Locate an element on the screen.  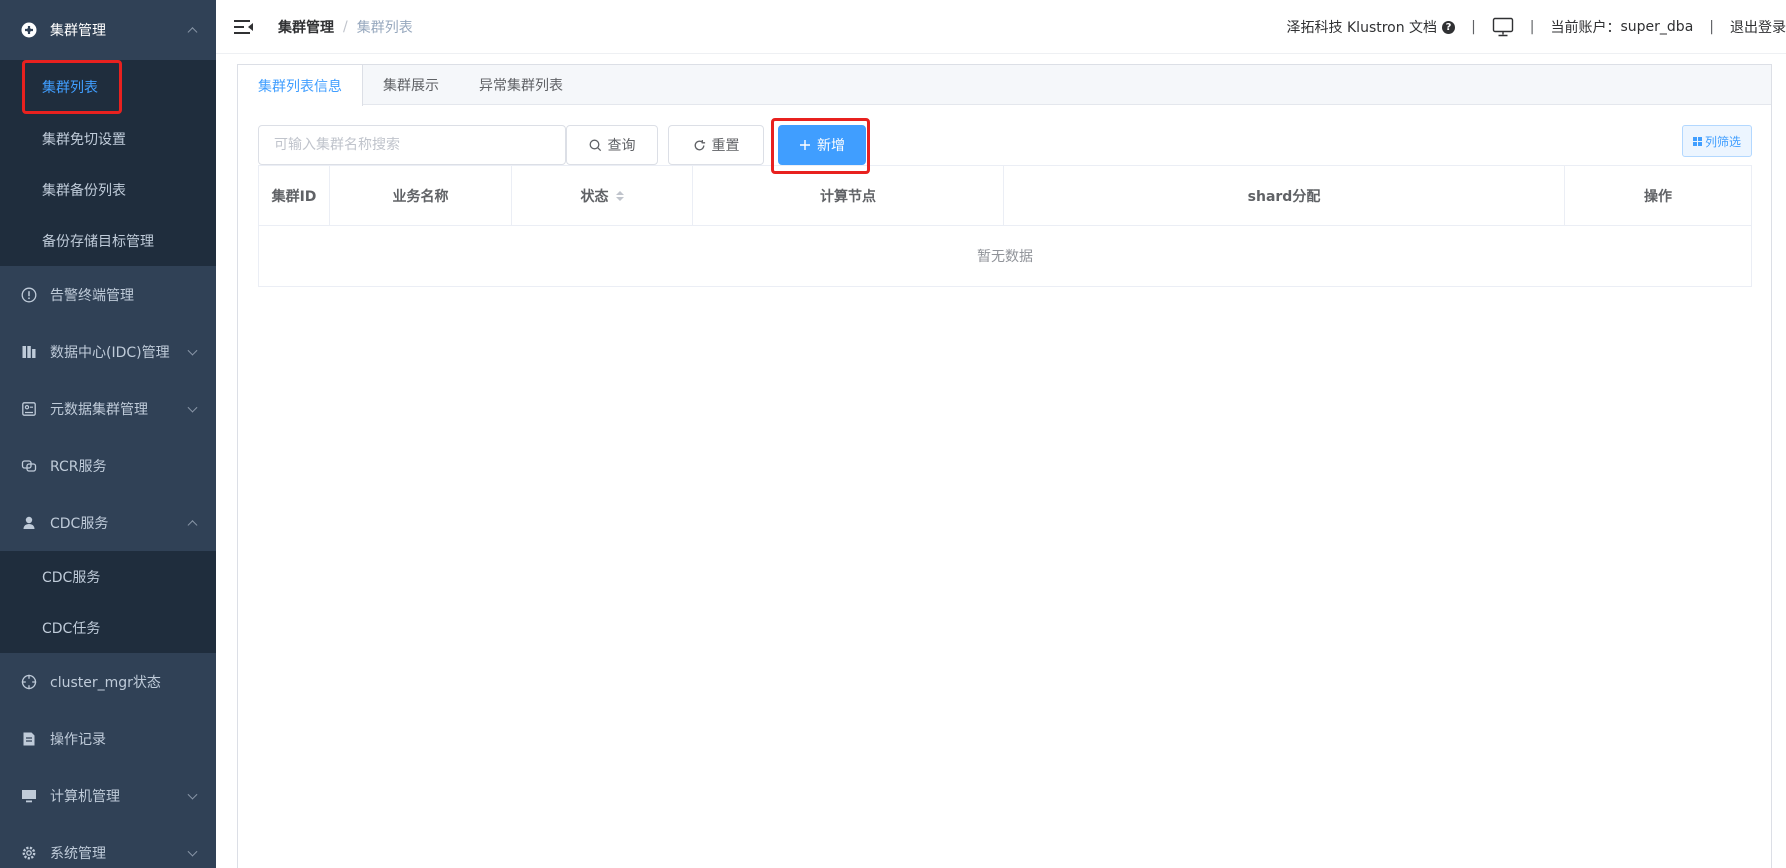
screen-icon is located at coordinates (1503, 27).